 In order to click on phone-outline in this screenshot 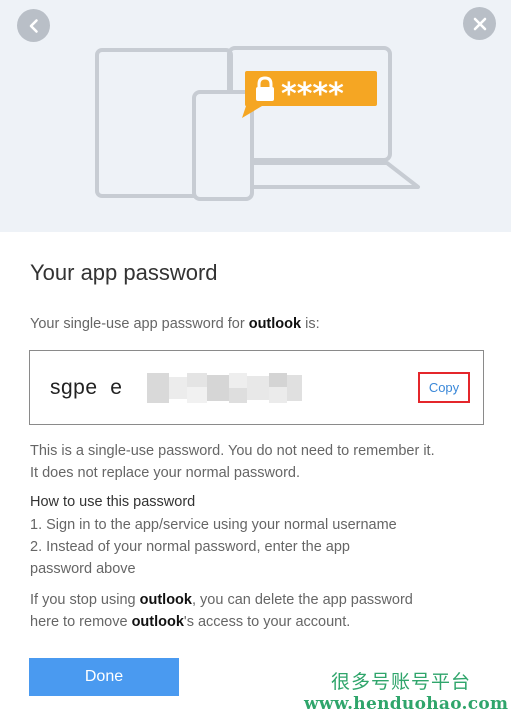, I will do `click(223, 145)`.